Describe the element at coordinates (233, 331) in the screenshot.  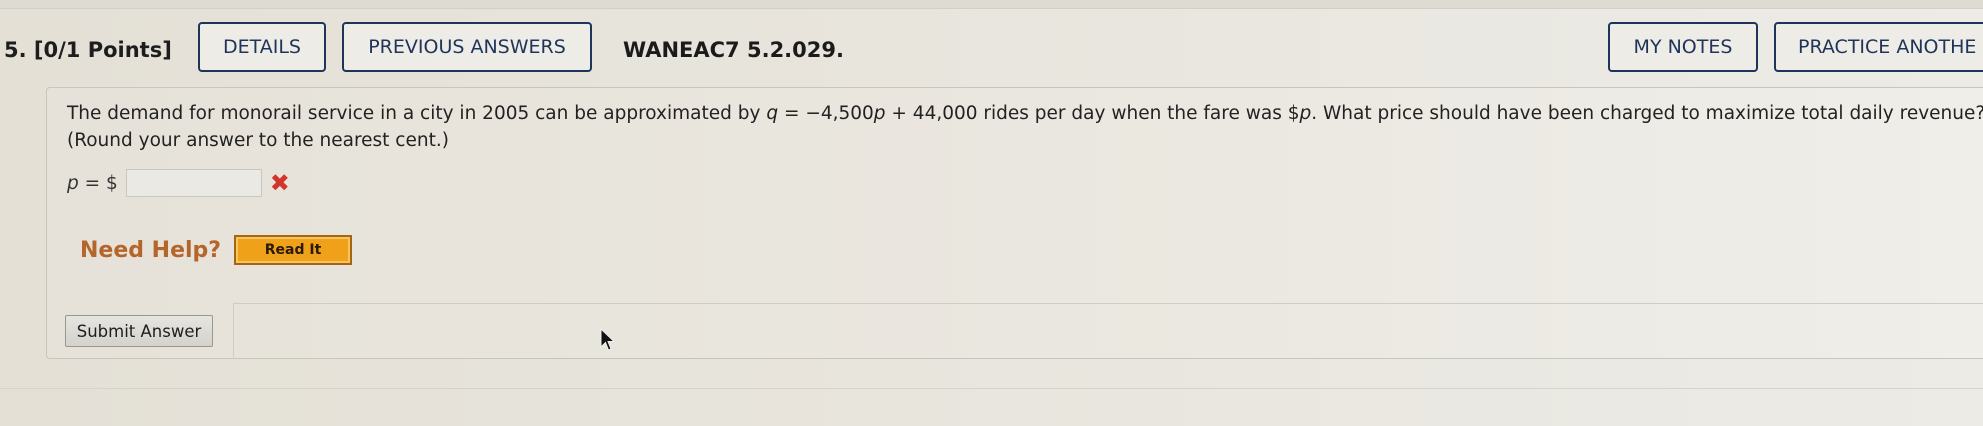
I see `section-divider-vertical` at that location.